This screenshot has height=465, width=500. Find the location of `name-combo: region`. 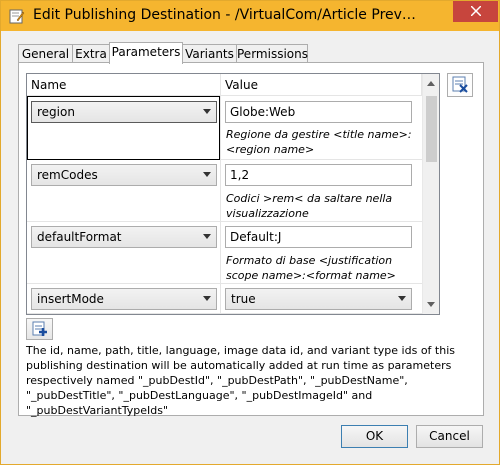

name-combo: region is located at coordinates (124, 112).